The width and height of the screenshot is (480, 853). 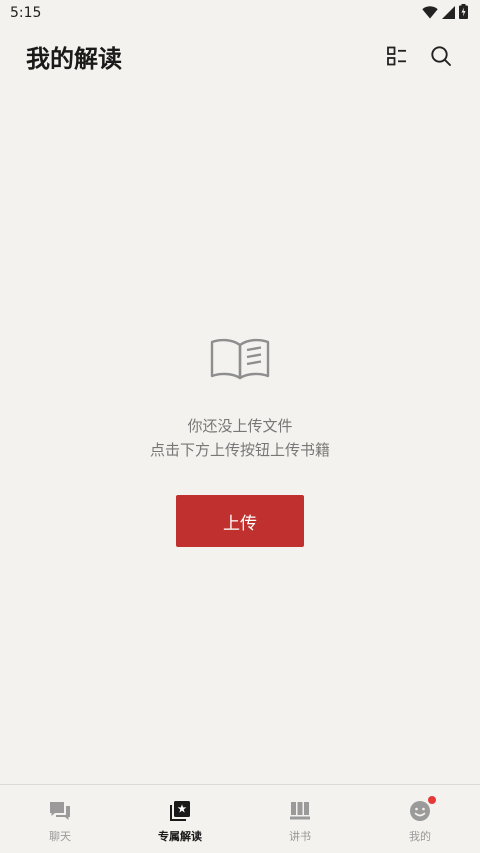 I want to click on open-book-icon, so click(x=240, y=360).